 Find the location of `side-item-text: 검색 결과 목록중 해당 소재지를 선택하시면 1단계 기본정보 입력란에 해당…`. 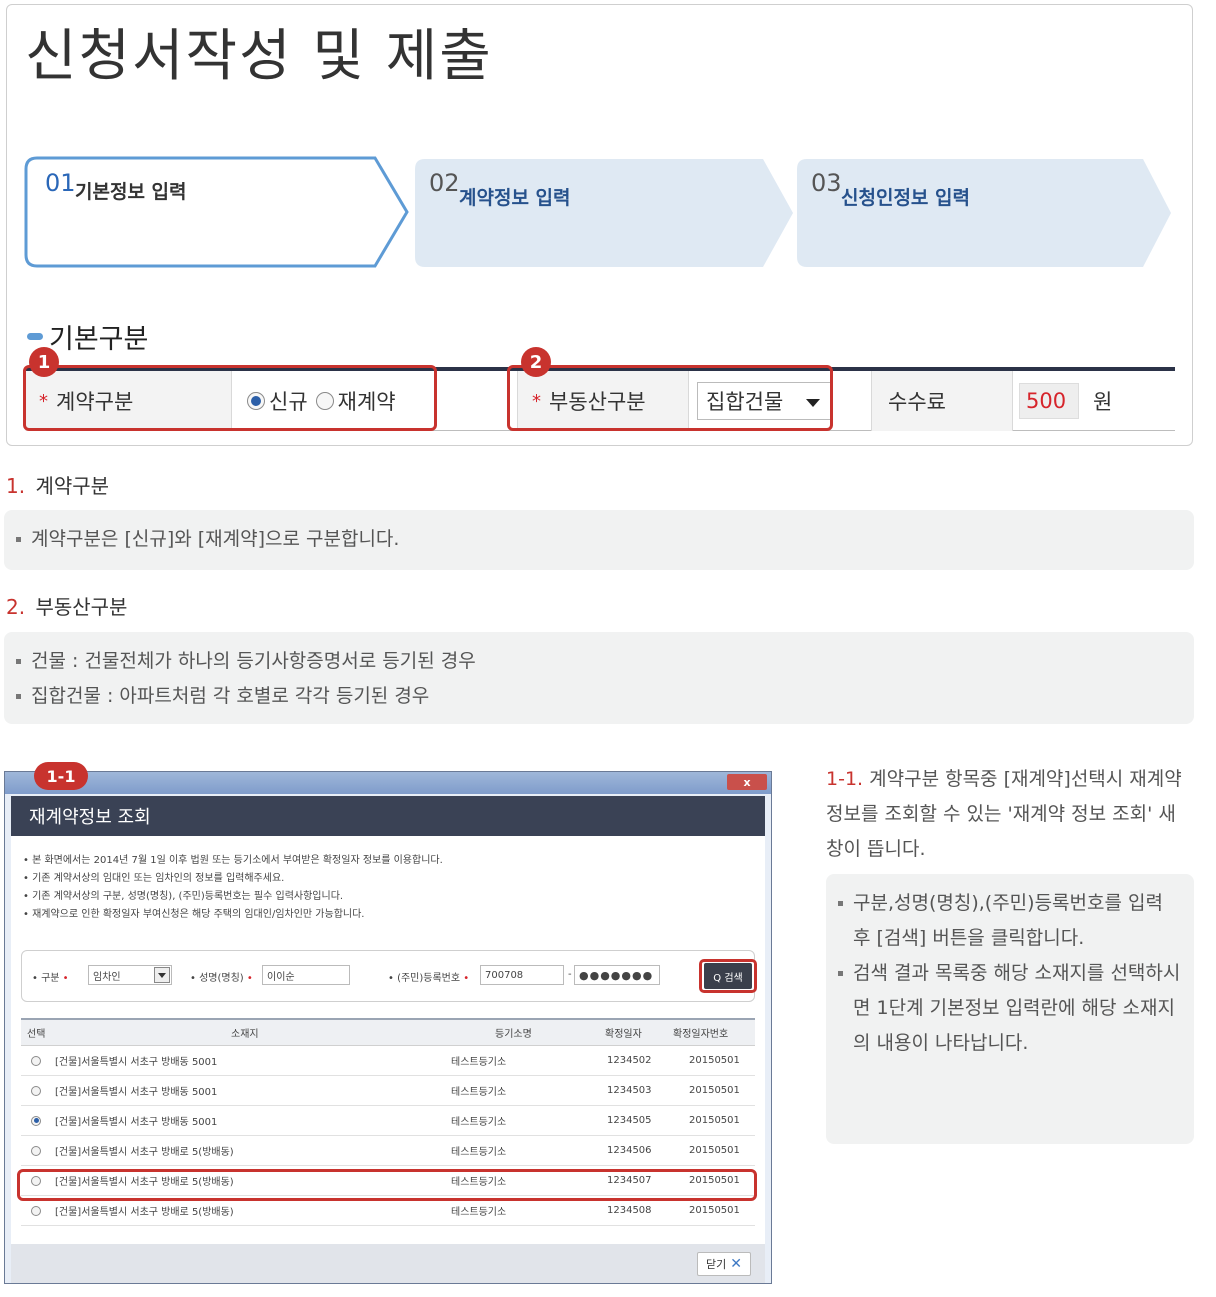

side-item-text: 검색 결과 목록중 해당 소재지를 선택하시면 1단계 기본정보 입력란에 해당… is located at coordinates (1017, 1008).